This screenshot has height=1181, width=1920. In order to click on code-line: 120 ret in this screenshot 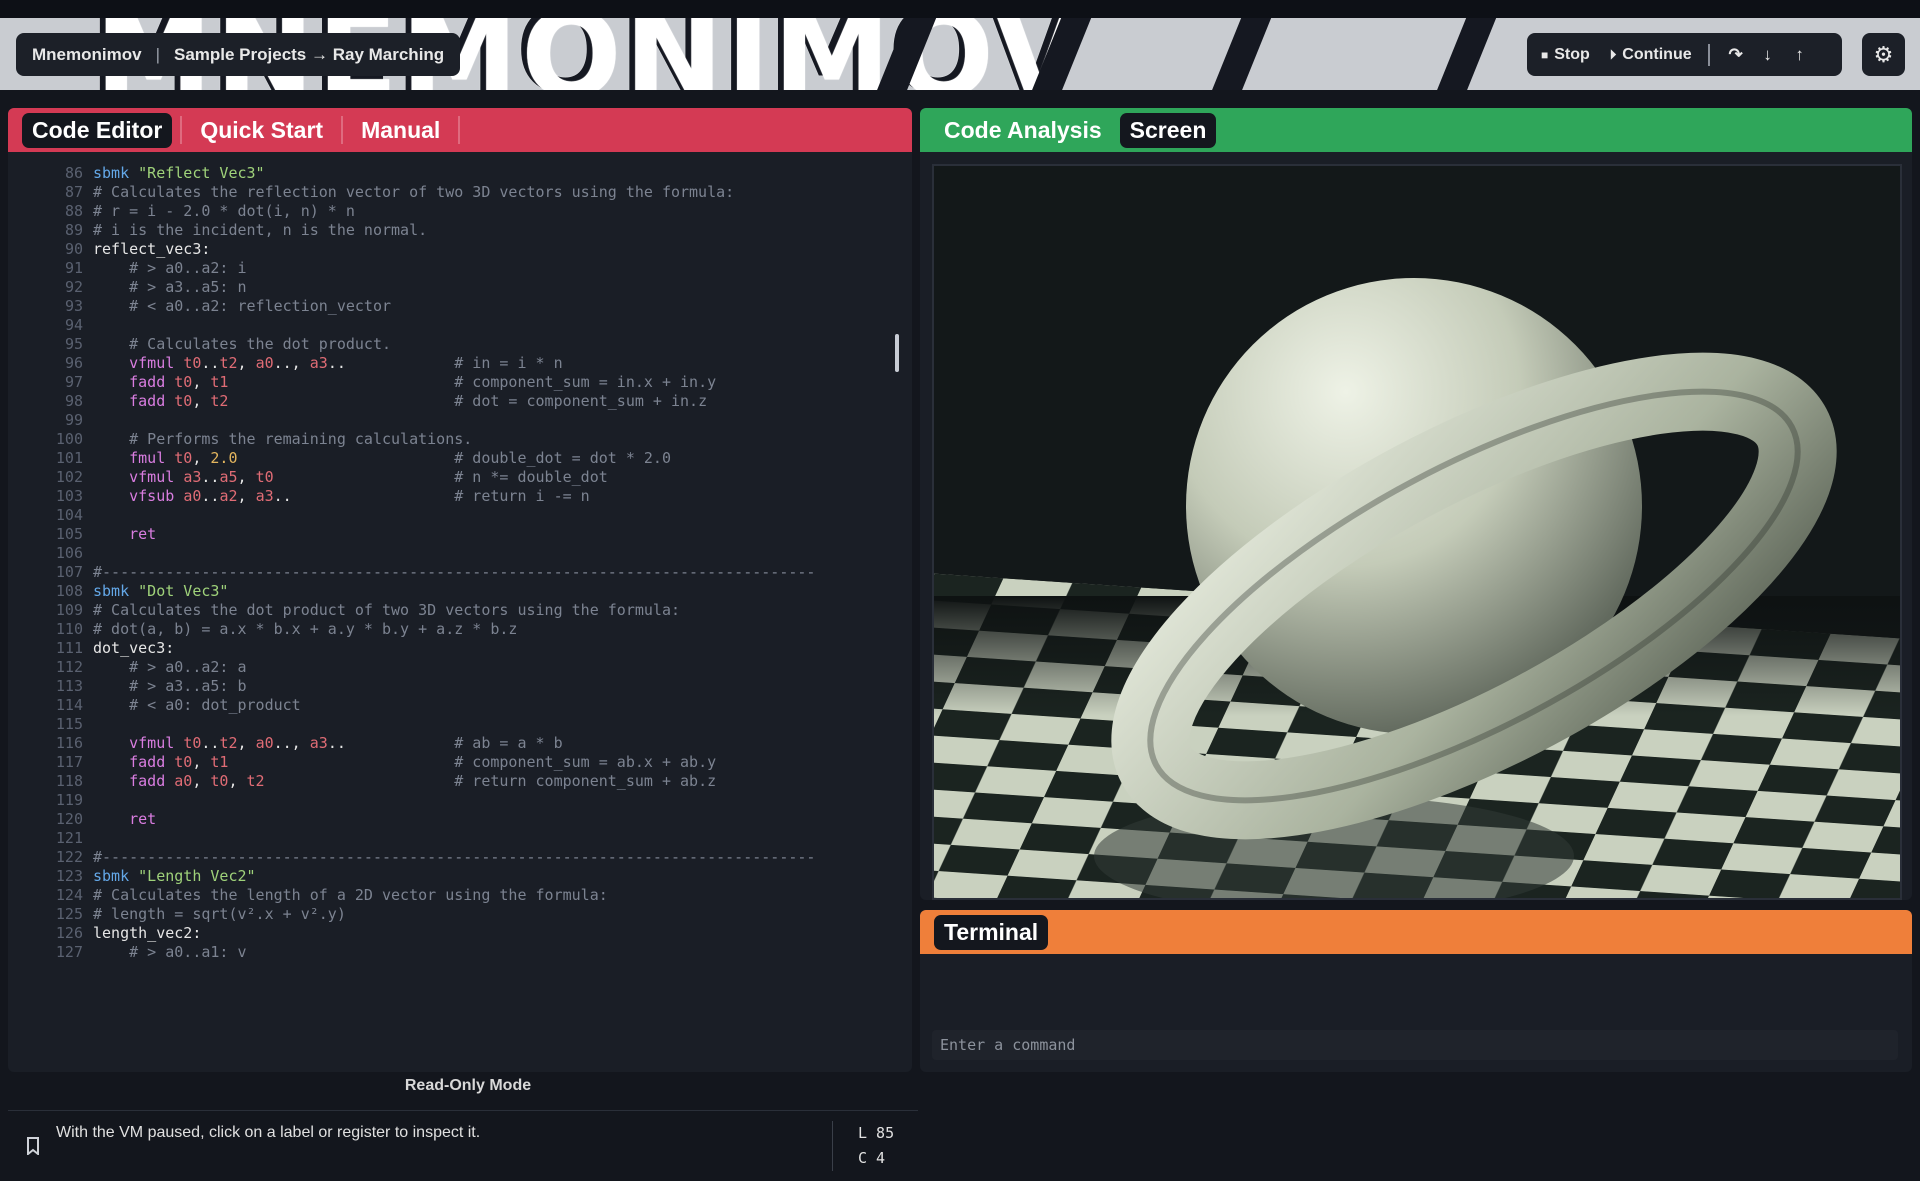, I will do `click(448, 819)`.